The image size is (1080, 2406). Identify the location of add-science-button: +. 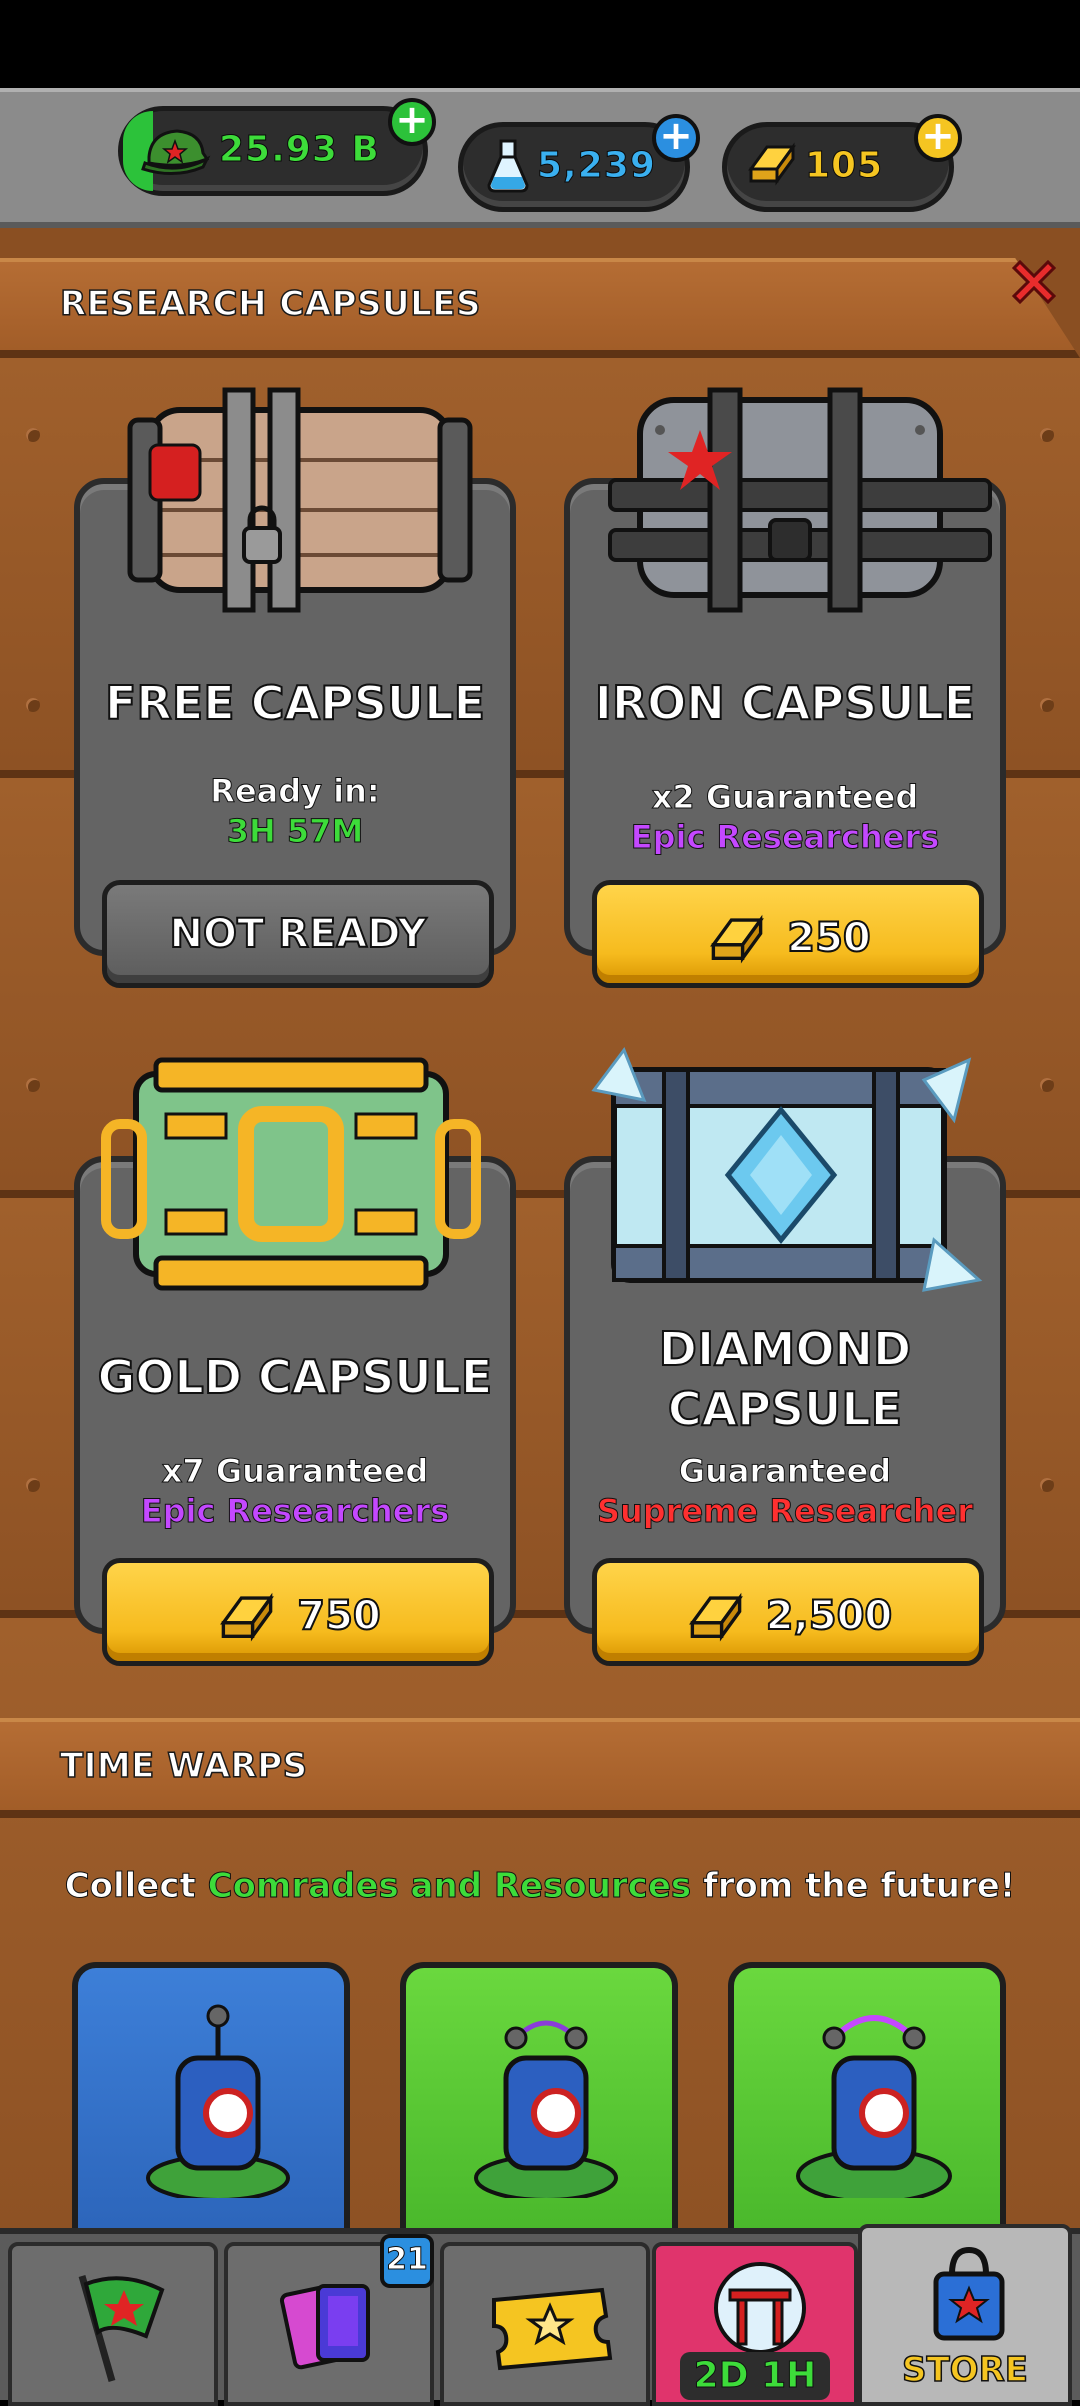
(676, 138).